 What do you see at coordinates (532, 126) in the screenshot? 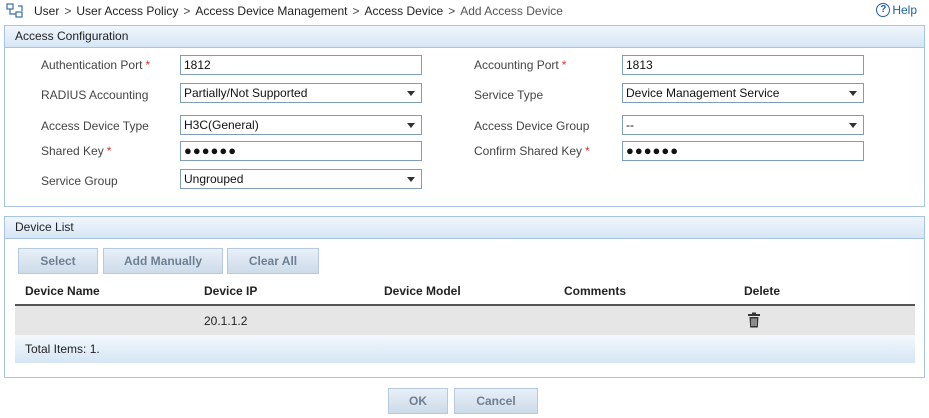
I see `access-device-group-label: Access Device Group` at bounding box center [532, 126].